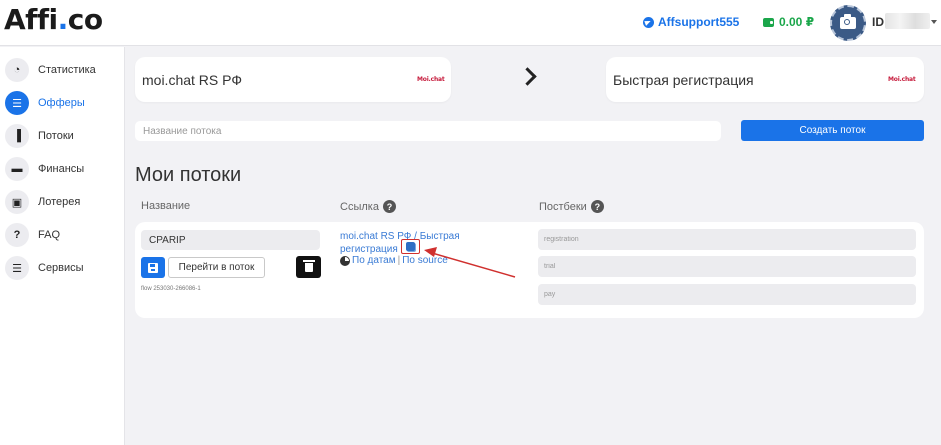  I want to click on balance-value: 0.00 ₽, so click(797, 22).